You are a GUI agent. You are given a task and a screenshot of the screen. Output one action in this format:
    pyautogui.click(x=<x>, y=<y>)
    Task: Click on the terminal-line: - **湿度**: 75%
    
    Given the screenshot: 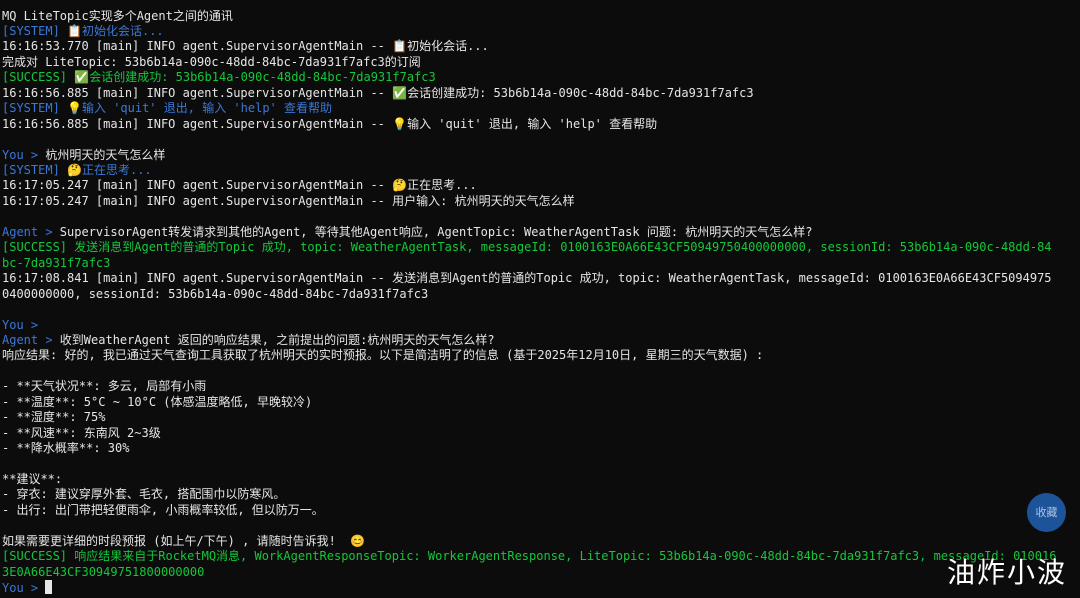 What is the action you would take?
    pyautogui.click(x=53, y=417)
    